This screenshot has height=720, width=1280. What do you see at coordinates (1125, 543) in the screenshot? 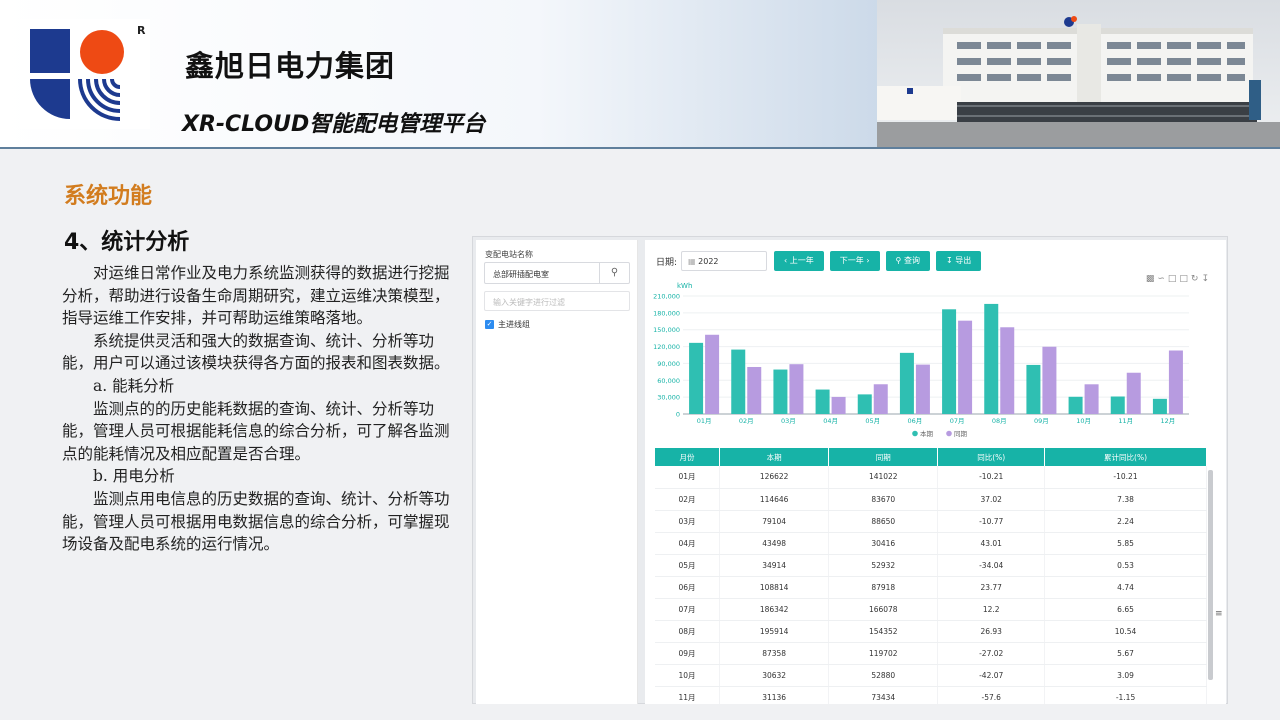
I see `table-cell: 5.85` at bounding box center [1125, 543].